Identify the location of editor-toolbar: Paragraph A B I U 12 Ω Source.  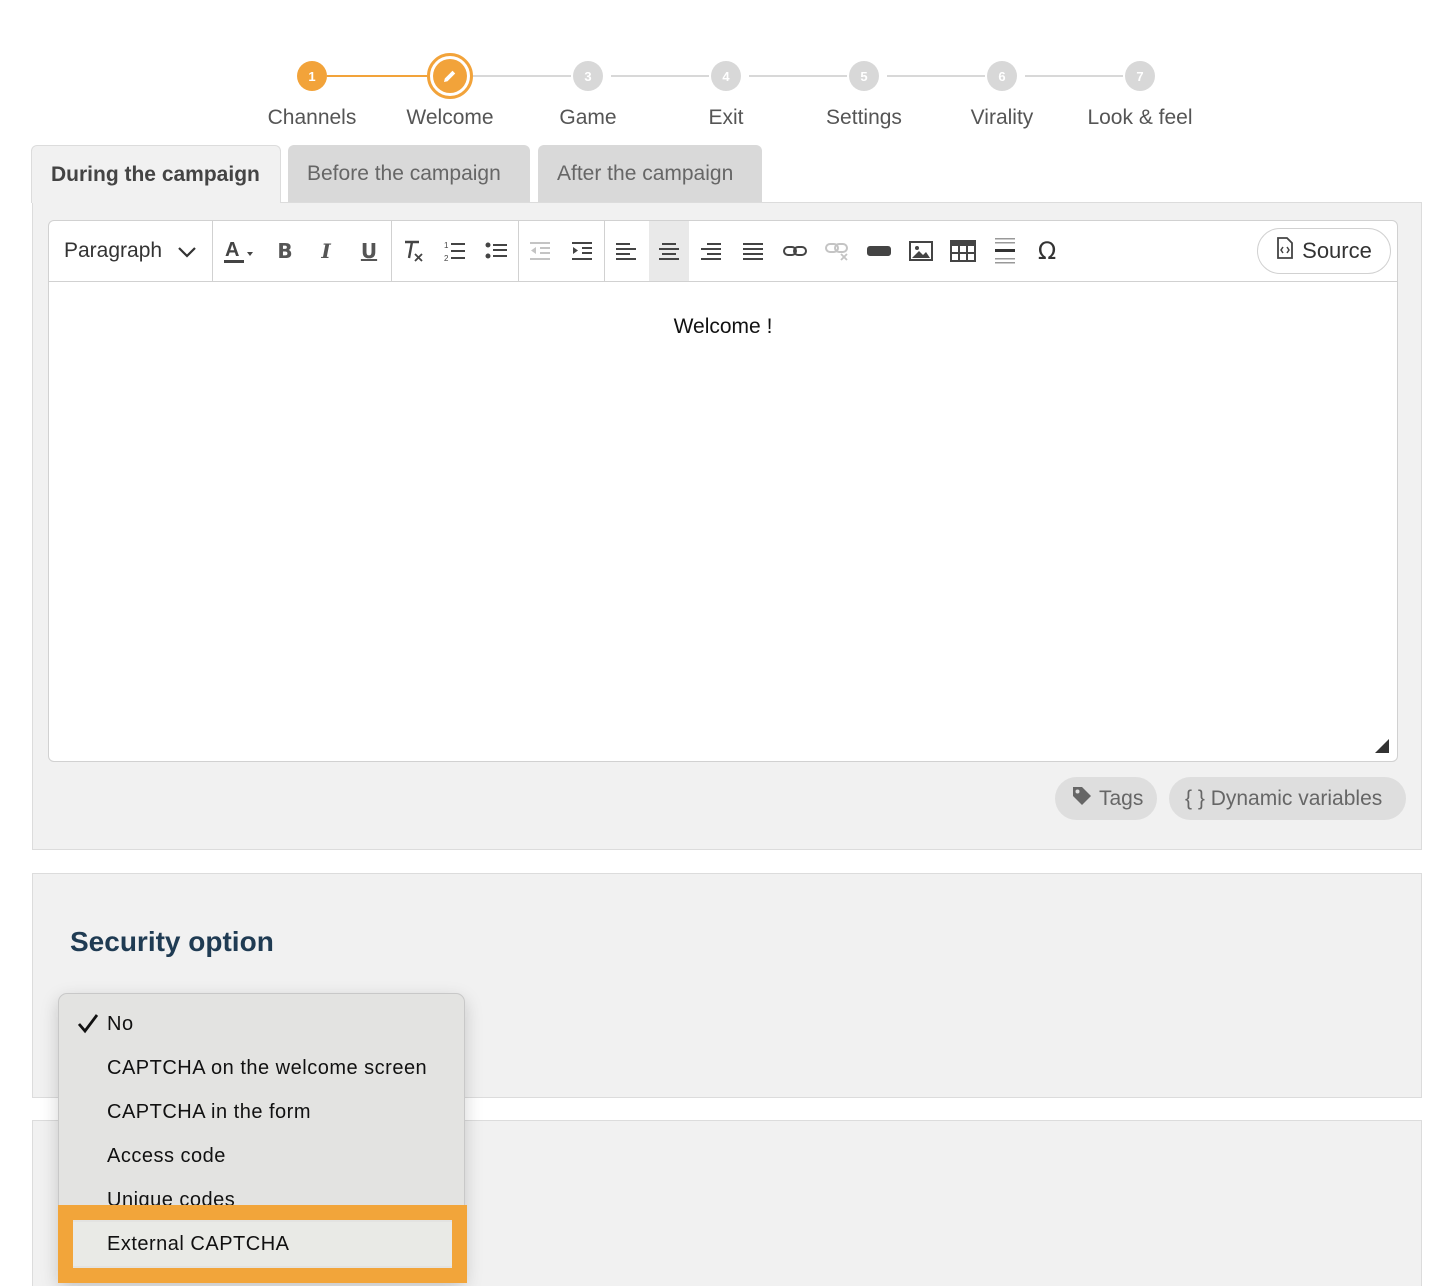
(723, 251).